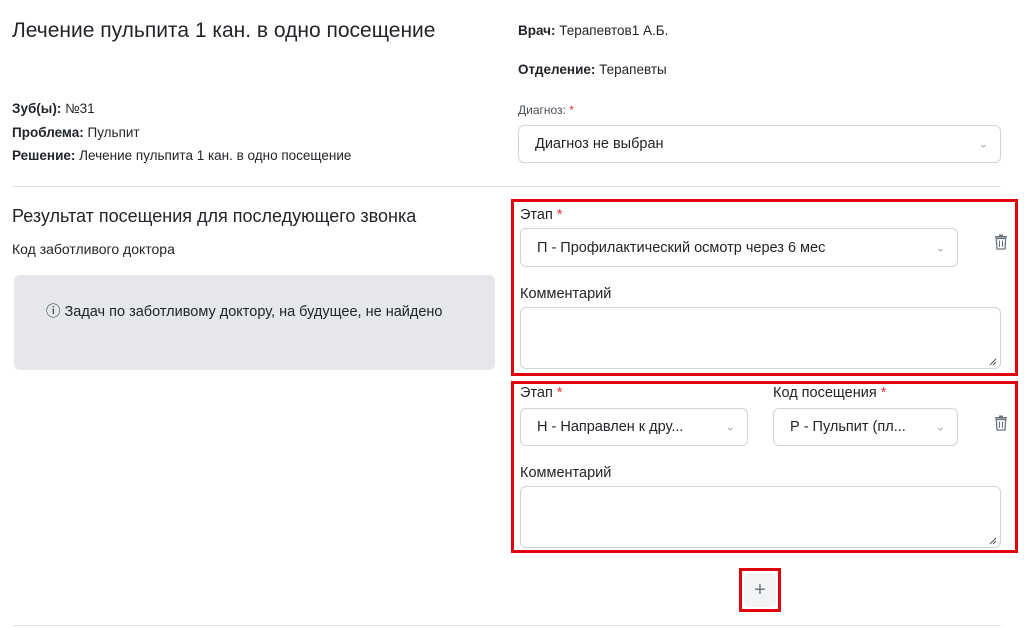  Describe the element at coordinates (546, 110) in the screenshot. I see `diagnosis-label: Диагноз: *` at that location.